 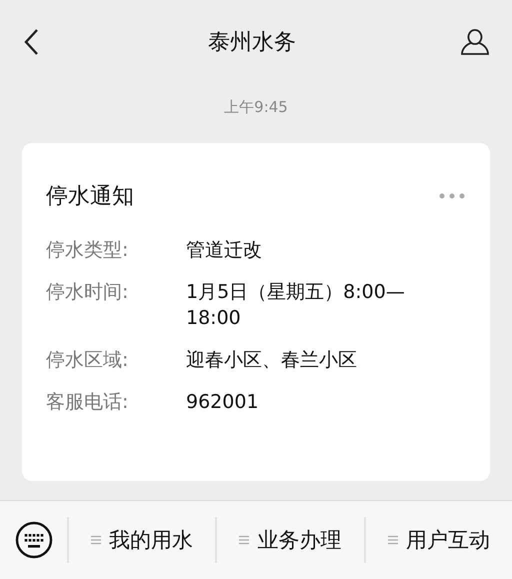 What do you see at coordinates (475, 42) in the screenshot?
I see `profile-button` at bounding box center [475, 42].